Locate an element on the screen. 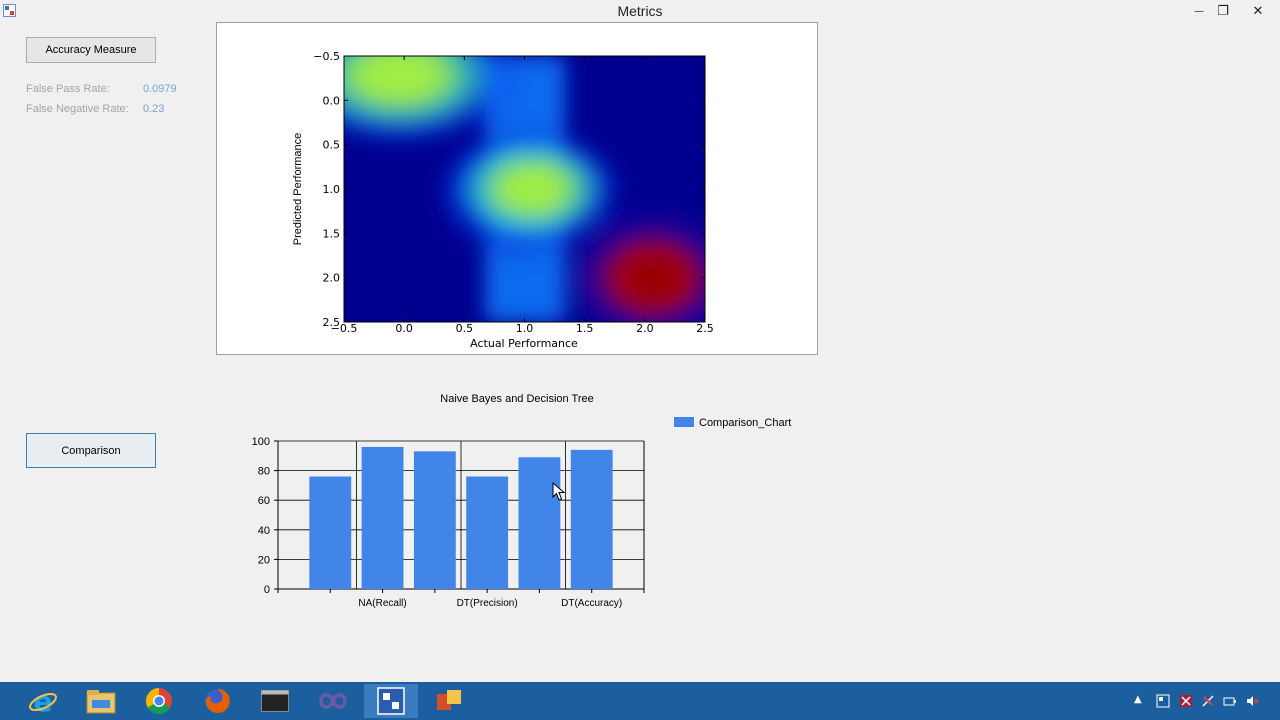 Image resolution: width=1280 pixels, height=720 pixels. title-bar: Metrics — ❐ ✕ is located at coordinates (640, 11).